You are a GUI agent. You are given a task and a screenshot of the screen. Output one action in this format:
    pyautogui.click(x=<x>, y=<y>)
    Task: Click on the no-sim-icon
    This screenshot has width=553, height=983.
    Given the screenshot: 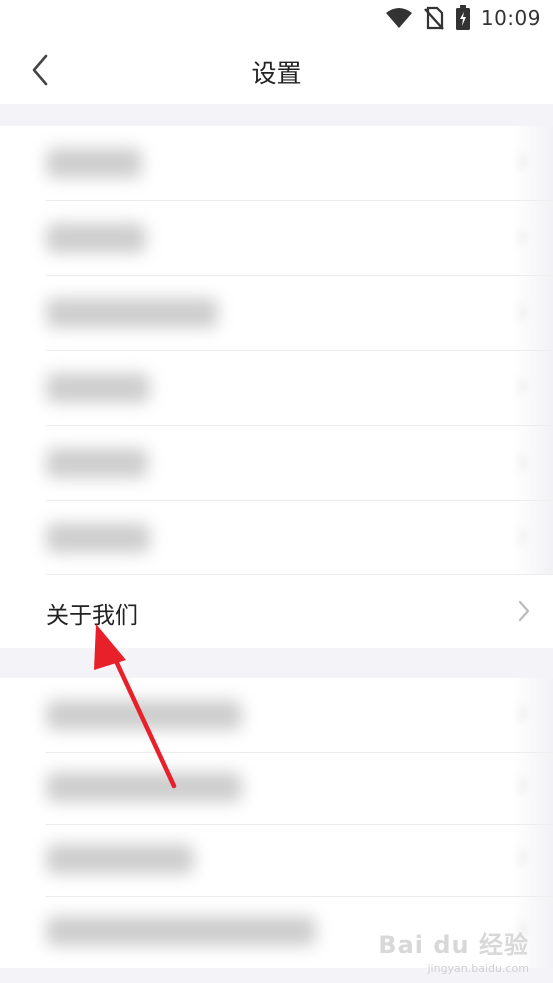 What is the action you would take?
    pyautogui.click(x=434, y=18)
    